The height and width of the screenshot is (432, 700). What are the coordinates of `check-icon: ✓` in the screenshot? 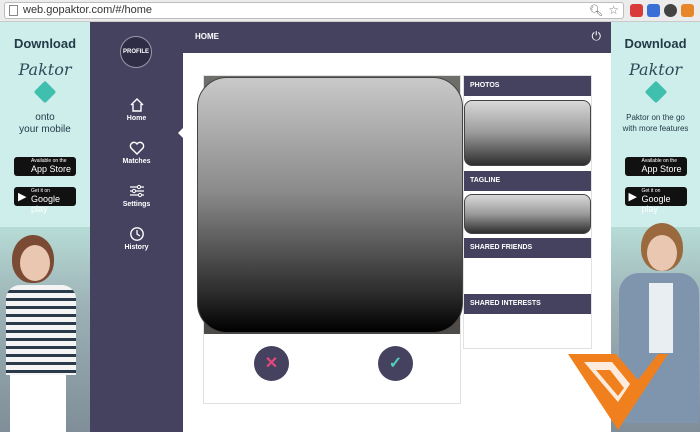 It's located at (395, 363).